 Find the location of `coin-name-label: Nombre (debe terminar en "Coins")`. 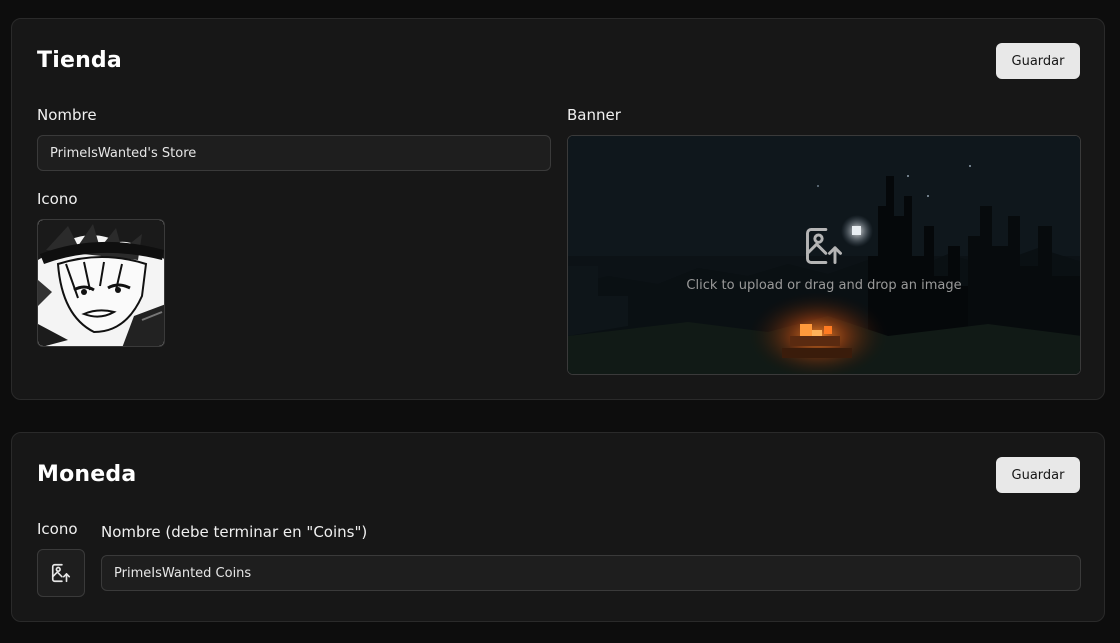

coin-name-label: Nombre (debe terminar en "Coins") is located at coordinates (234, 532).